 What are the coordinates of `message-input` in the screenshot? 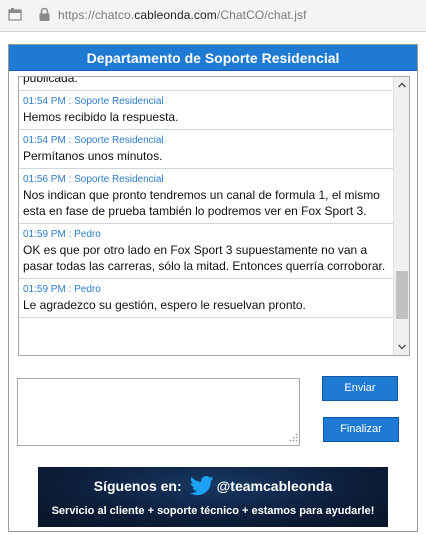 It's located at (158, 412).